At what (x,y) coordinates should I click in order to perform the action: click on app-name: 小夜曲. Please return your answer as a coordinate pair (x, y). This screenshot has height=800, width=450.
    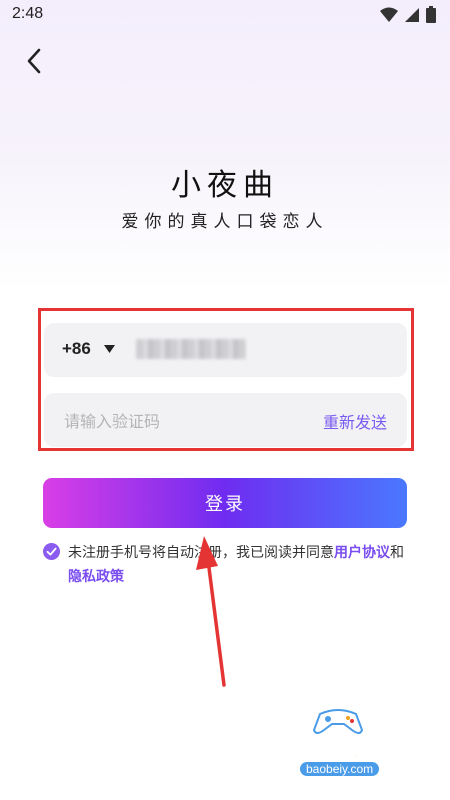
    Looking at the image, I should click on (225, 185).